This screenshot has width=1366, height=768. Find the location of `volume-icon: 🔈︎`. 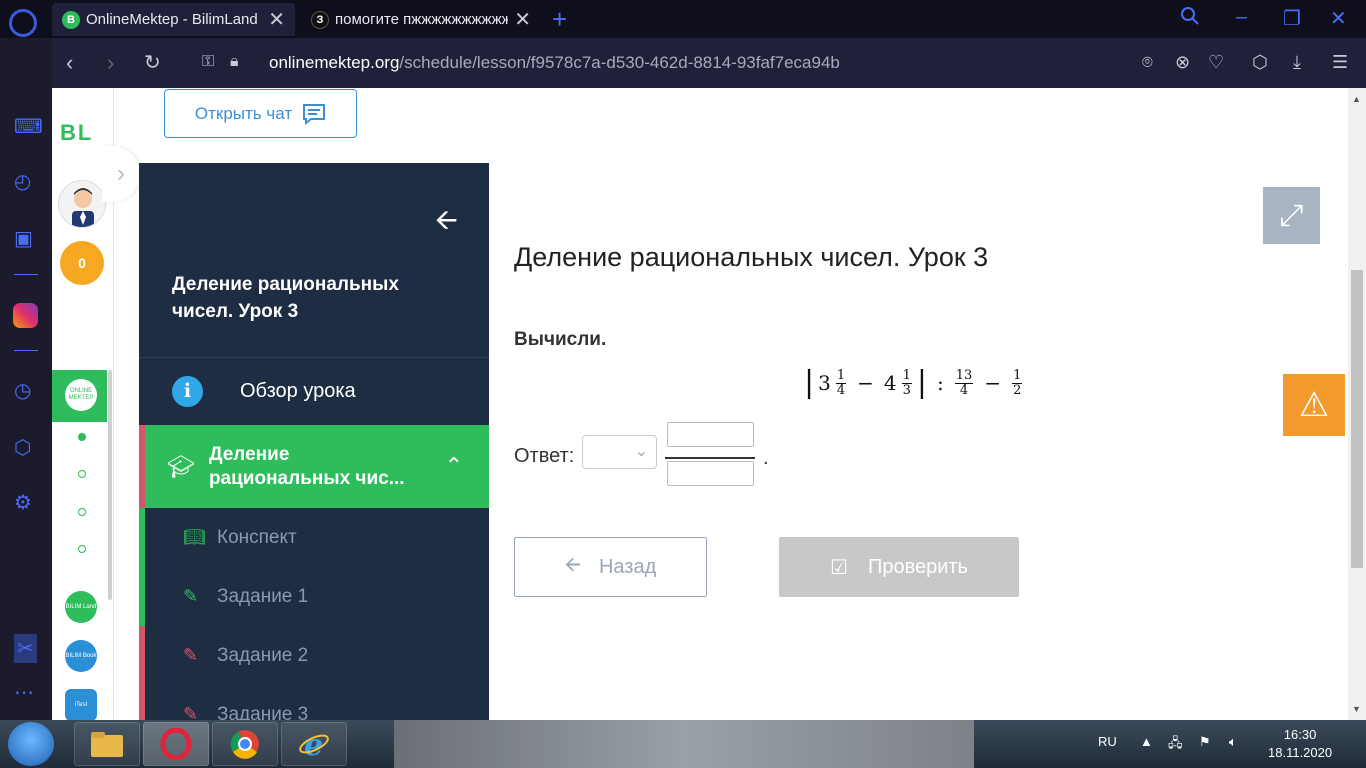

volume-icon: 🔈︎ is located at coordinates (1233, 742).